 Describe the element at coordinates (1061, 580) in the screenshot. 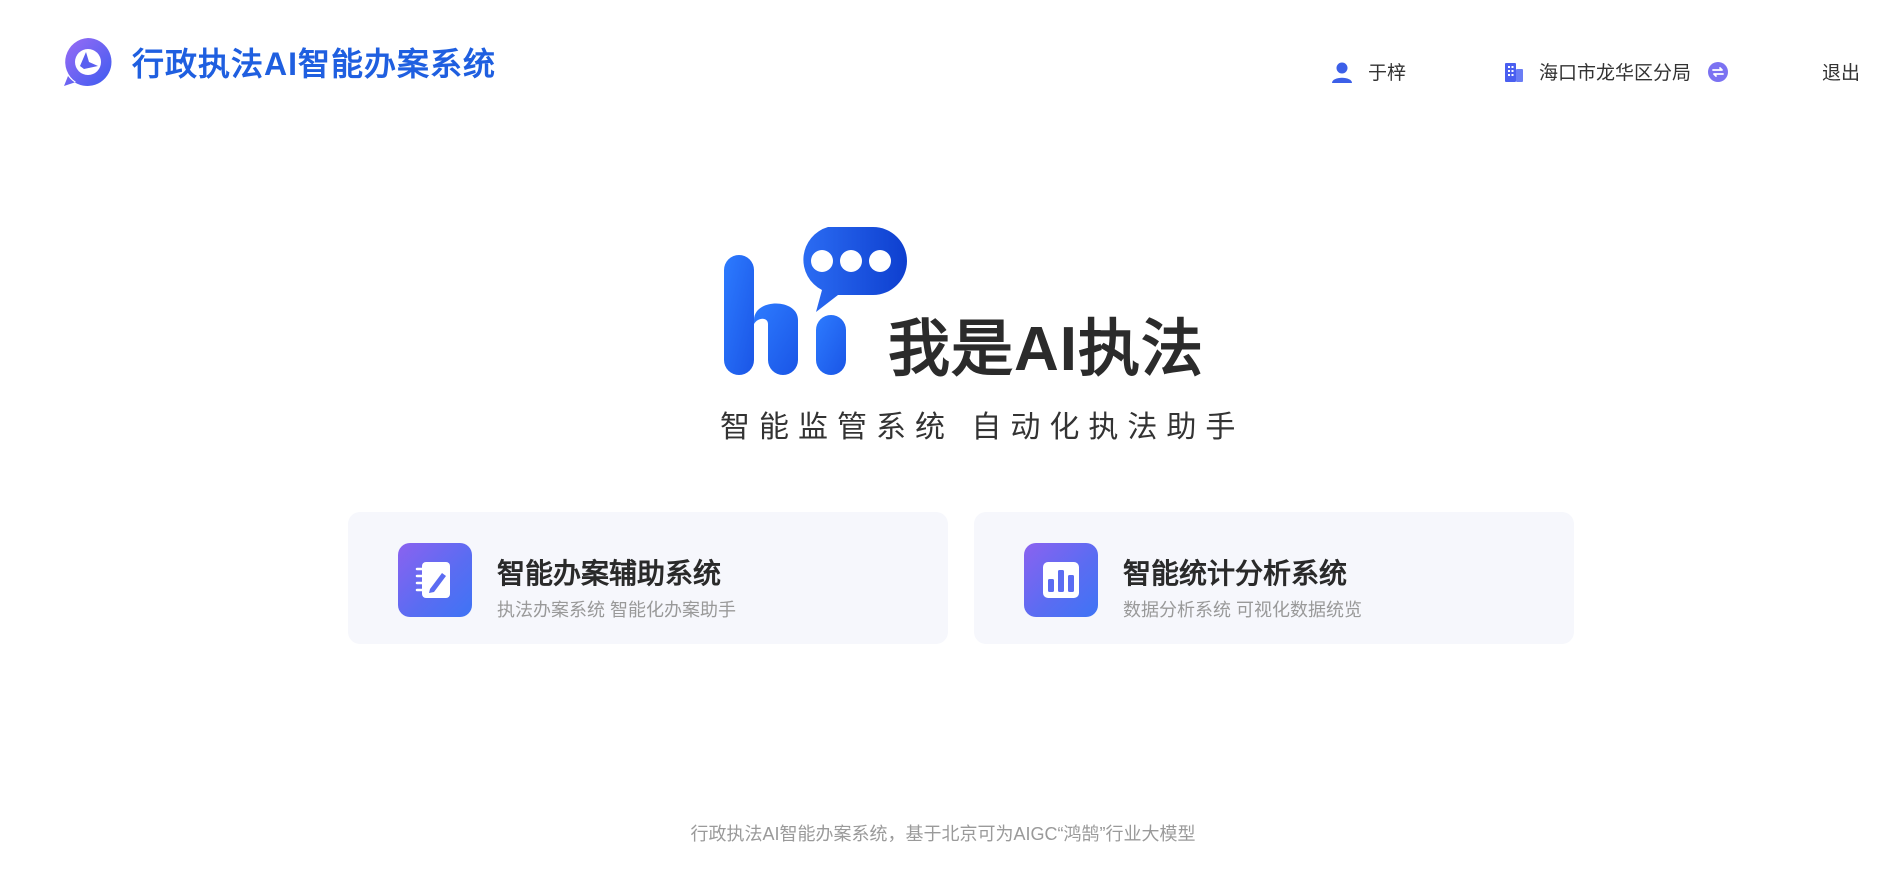

I see `bar-chart-icon` at that location.